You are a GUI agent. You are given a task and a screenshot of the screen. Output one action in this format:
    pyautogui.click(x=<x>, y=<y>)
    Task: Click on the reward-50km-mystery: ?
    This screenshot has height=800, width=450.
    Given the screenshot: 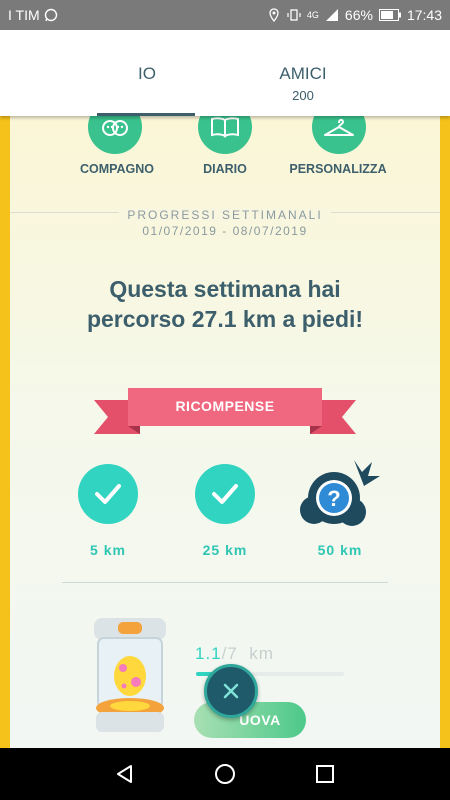 What is the action you would take?
    pyautogui.click(x=338, y=494)
    